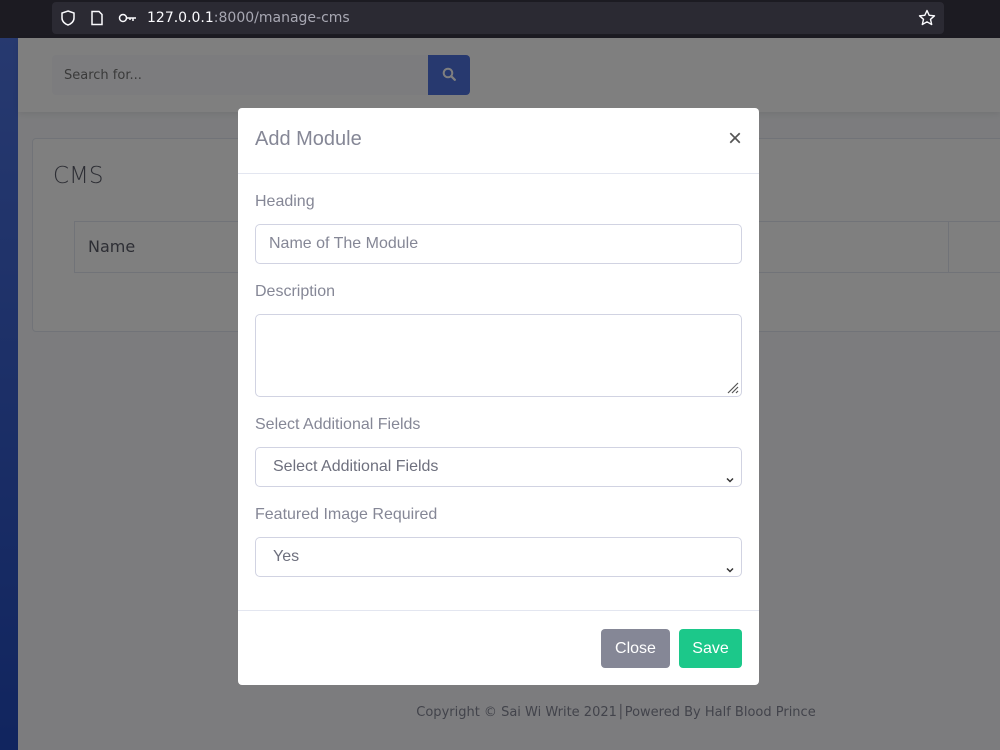 The image size is (1000, 750). I want to click on browser-toolbar: 127.0.0.1:8000/manage-cms, so click(500, 19).